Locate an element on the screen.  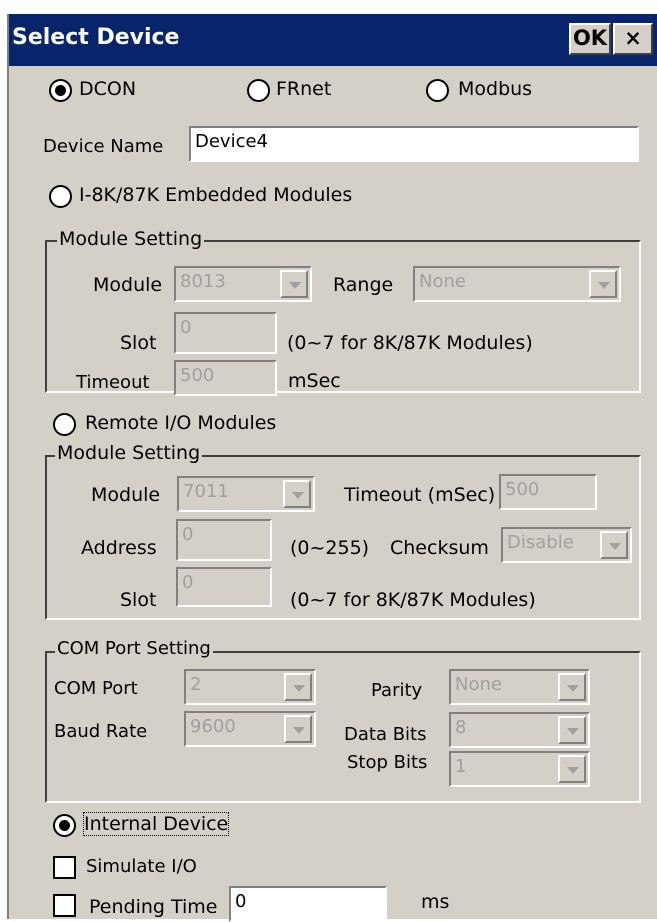
embedded-timeout-unit: mSec is located at coordinates (314, 381).